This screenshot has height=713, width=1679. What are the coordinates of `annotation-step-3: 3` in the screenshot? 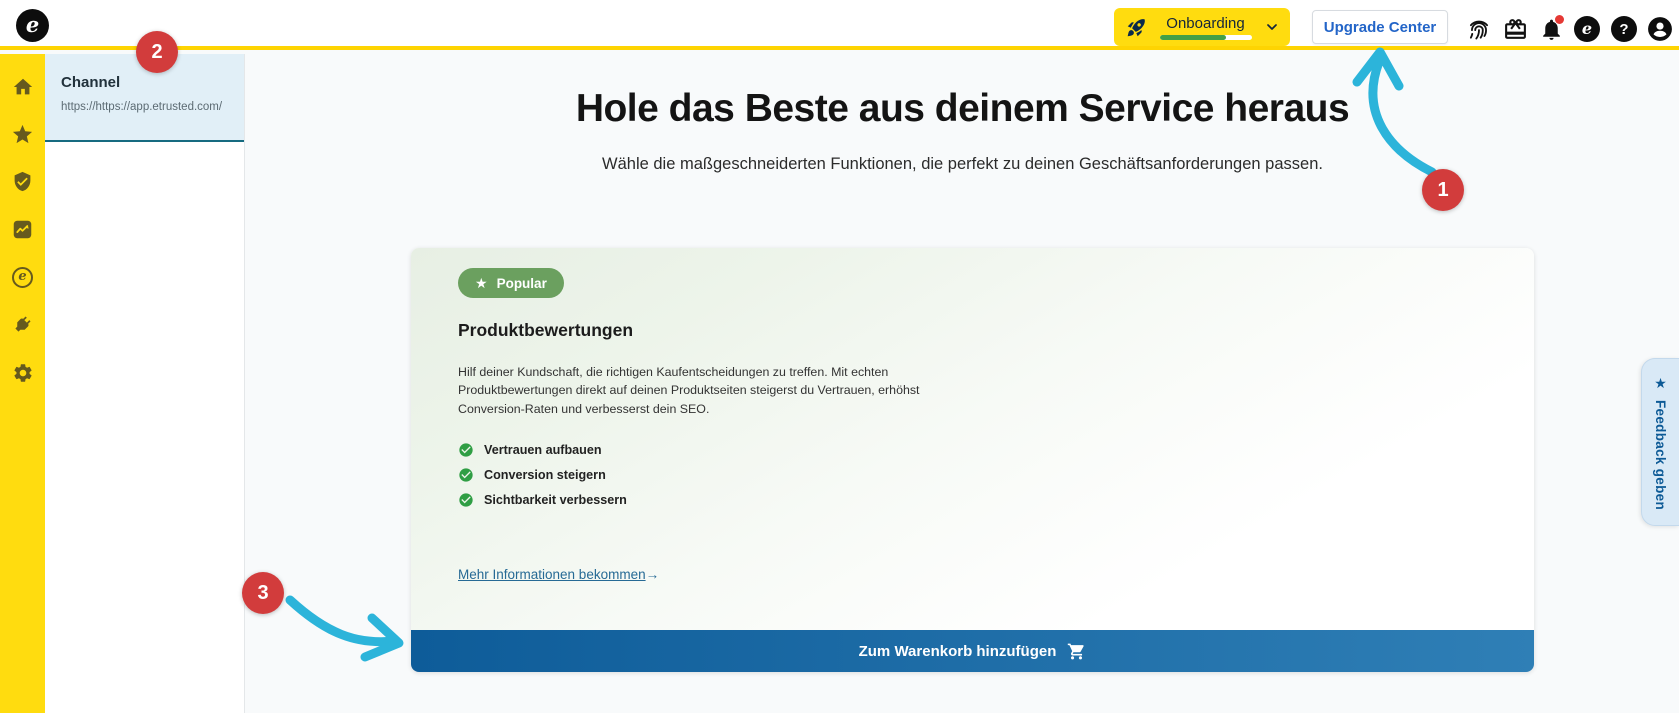 It's located at (263, 593).